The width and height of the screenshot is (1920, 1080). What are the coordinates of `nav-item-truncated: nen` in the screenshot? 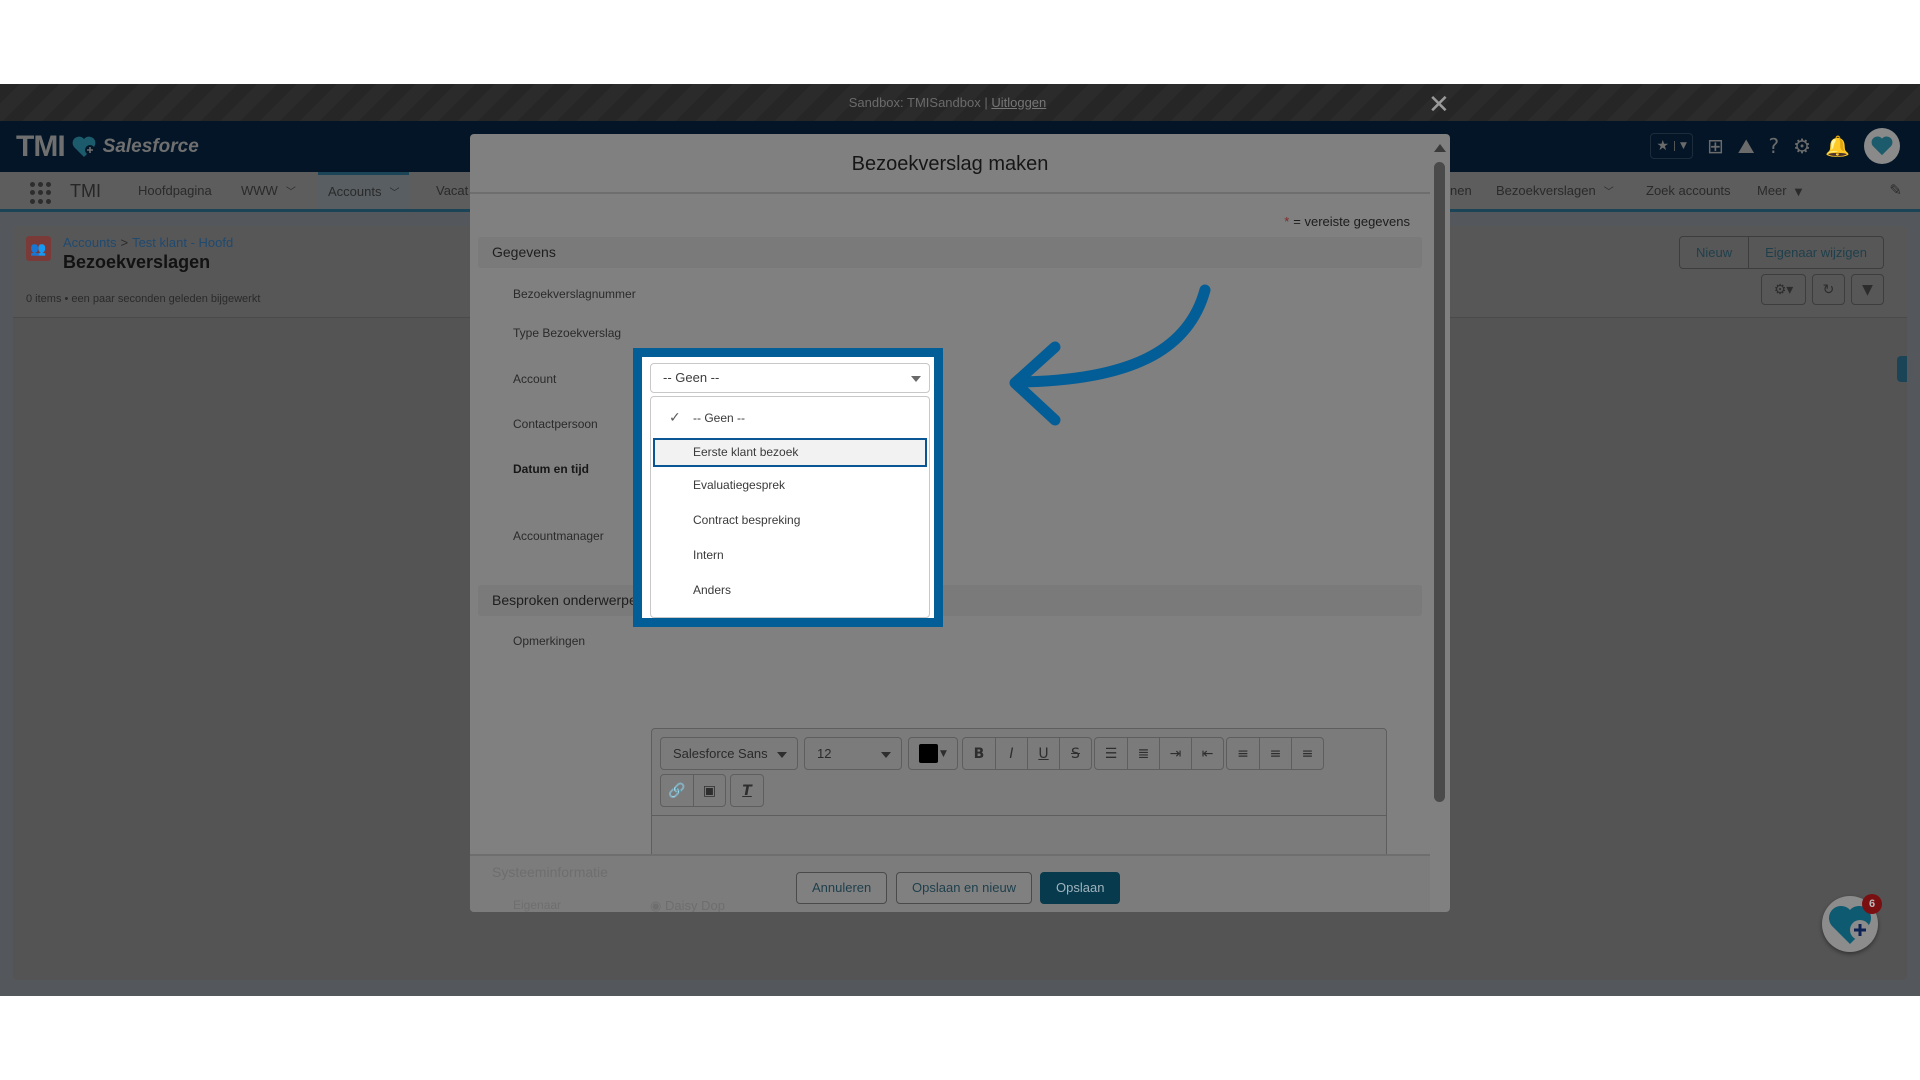 It's located at (1461, 190).